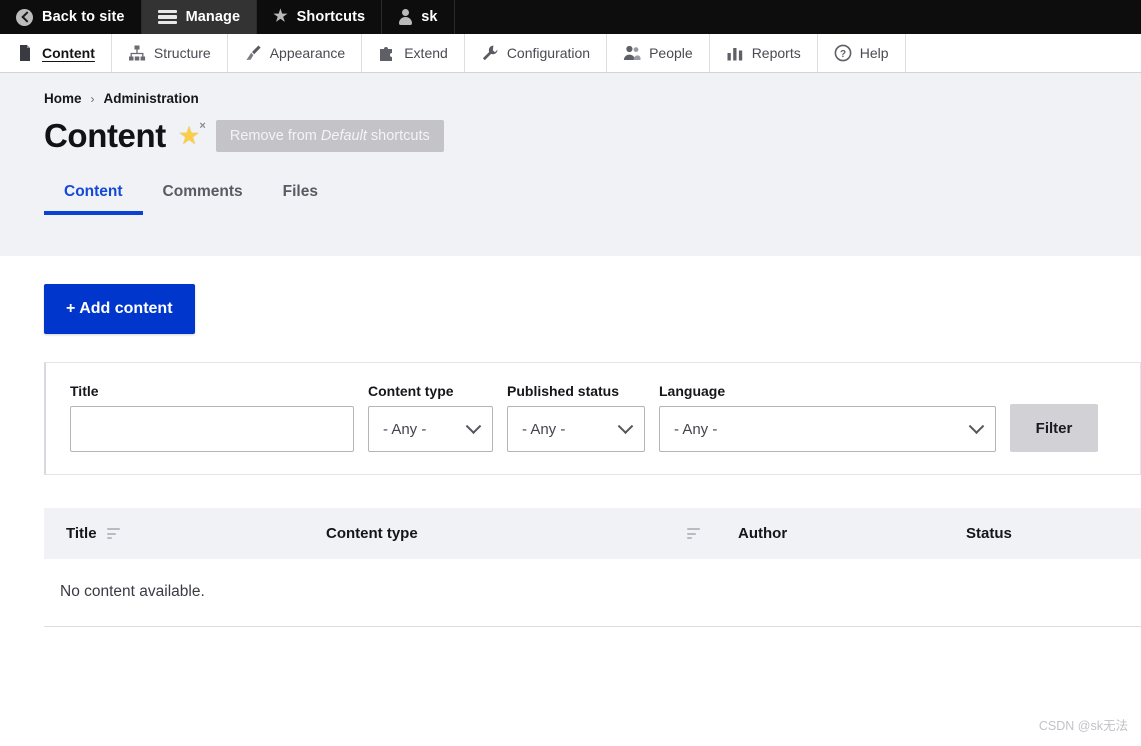  Describe the element at coordinates (544, 429) in the screenshot. I see `published-status-value: - Any -` at that location.